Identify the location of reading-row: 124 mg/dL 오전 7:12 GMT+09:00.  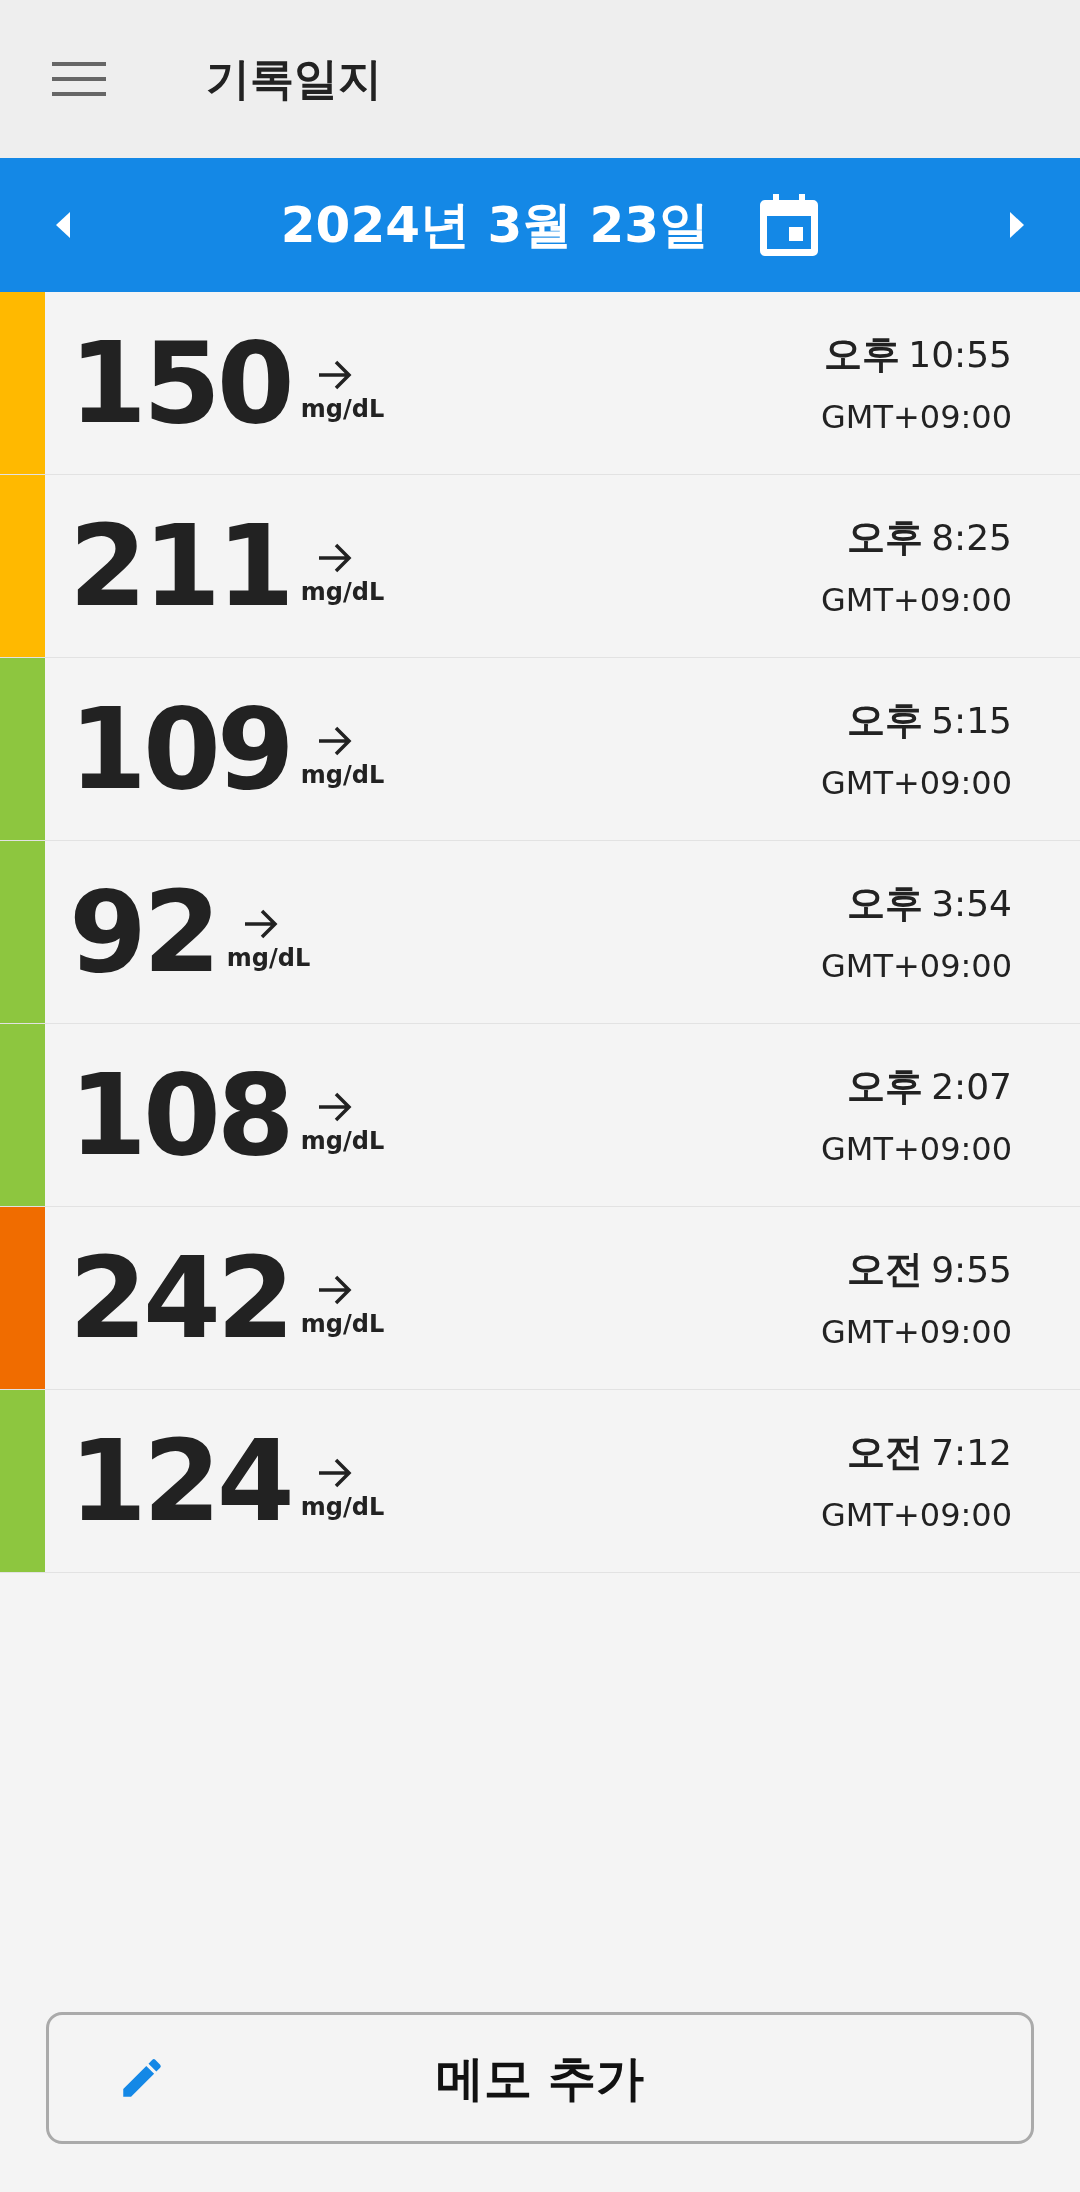
(540, 1481).